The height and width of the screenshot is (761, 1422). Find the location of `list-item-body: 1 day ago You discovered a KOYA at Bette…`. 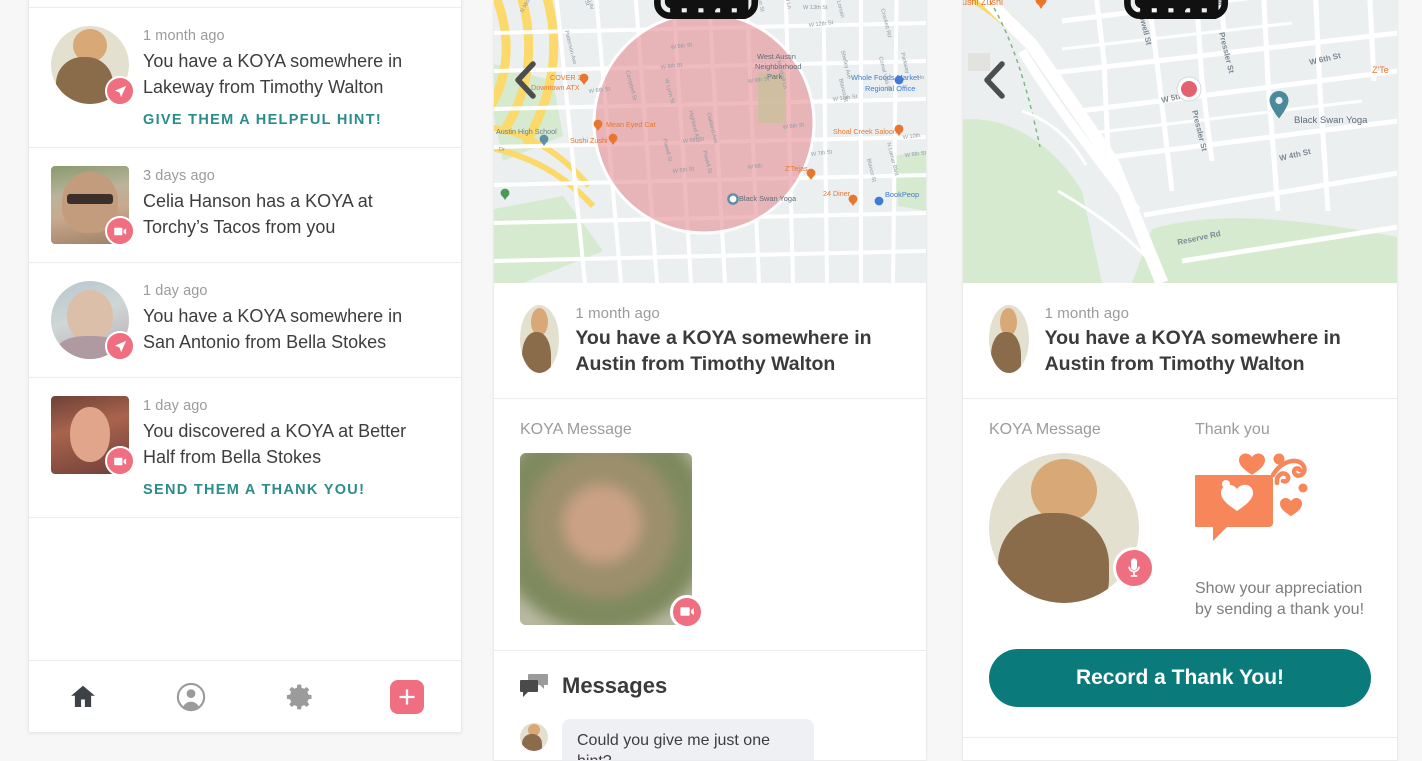

list-item-body: 1 day ago You discovered a KOYA at Bette… is located at coordinates (291, 447).